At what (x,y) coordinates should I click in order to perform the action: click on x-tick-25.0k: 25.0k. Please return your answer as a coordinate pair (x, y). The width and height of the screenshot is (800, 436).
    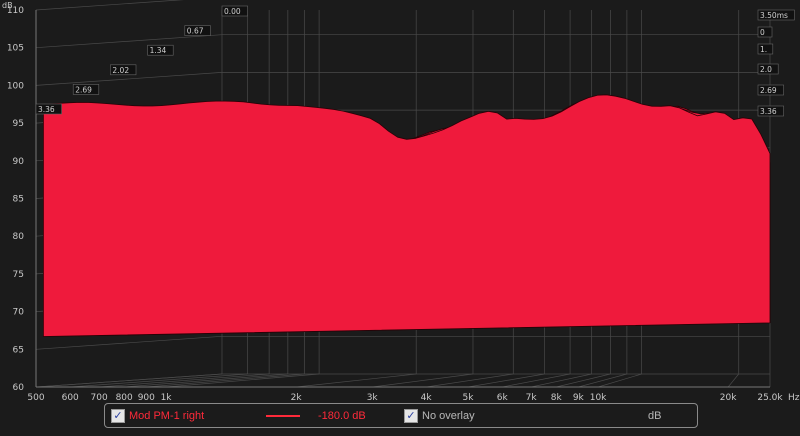
    Looking at the image, I should click on (770, 398).